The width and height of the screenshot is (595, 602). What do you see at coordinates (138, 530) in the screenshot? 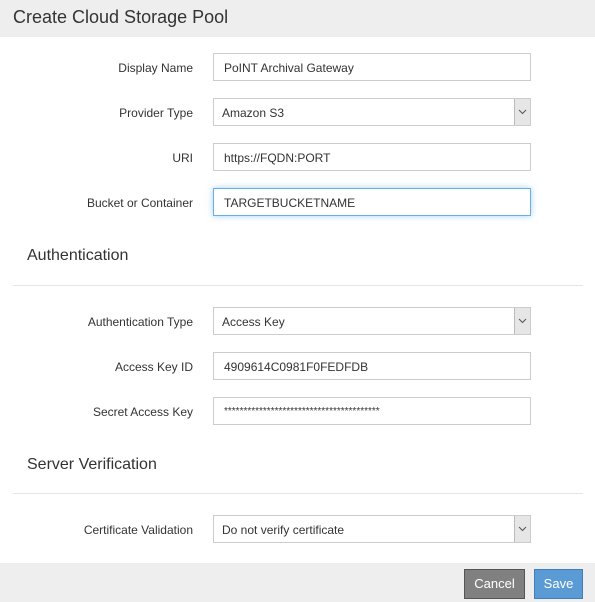
I see `cert-validation-label: Certificate Validation` at bounding box center [138, 530].